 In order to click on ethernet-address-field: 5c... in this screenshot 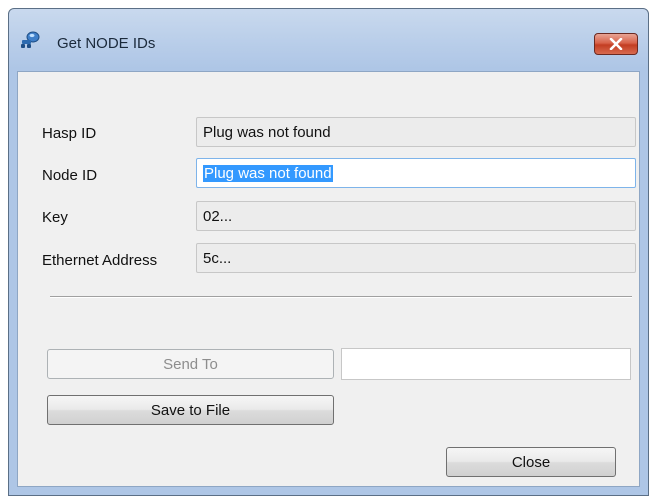, I will do `click(416, 258)`.